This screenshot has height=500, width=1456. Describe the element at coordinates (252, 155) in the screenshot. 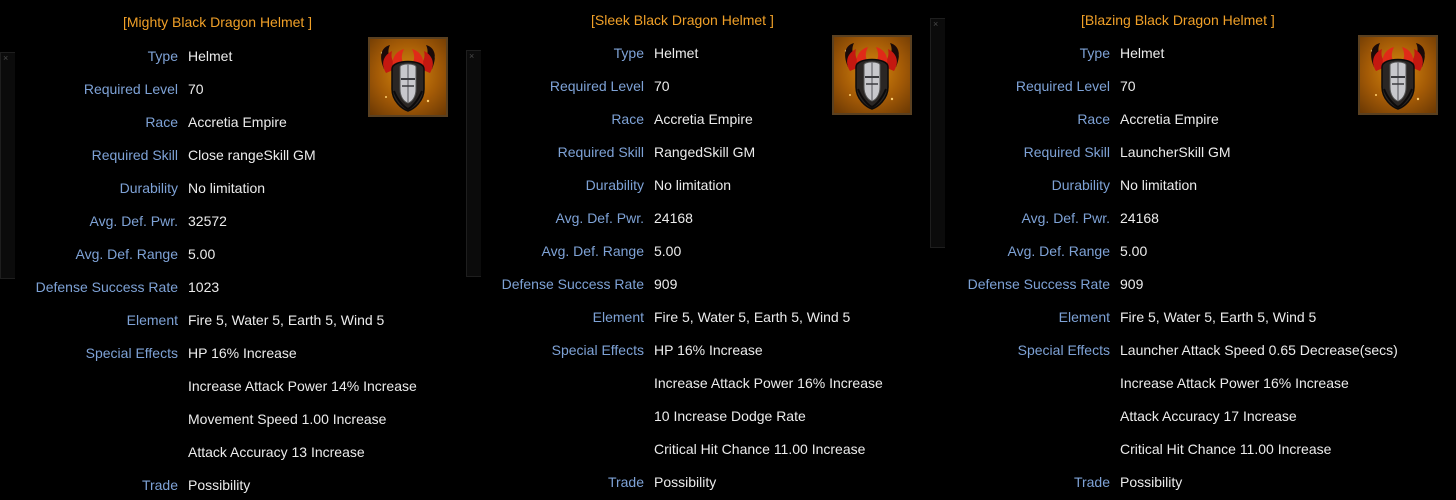

I see `stat-value: Close rangeSkill GM` at that location.